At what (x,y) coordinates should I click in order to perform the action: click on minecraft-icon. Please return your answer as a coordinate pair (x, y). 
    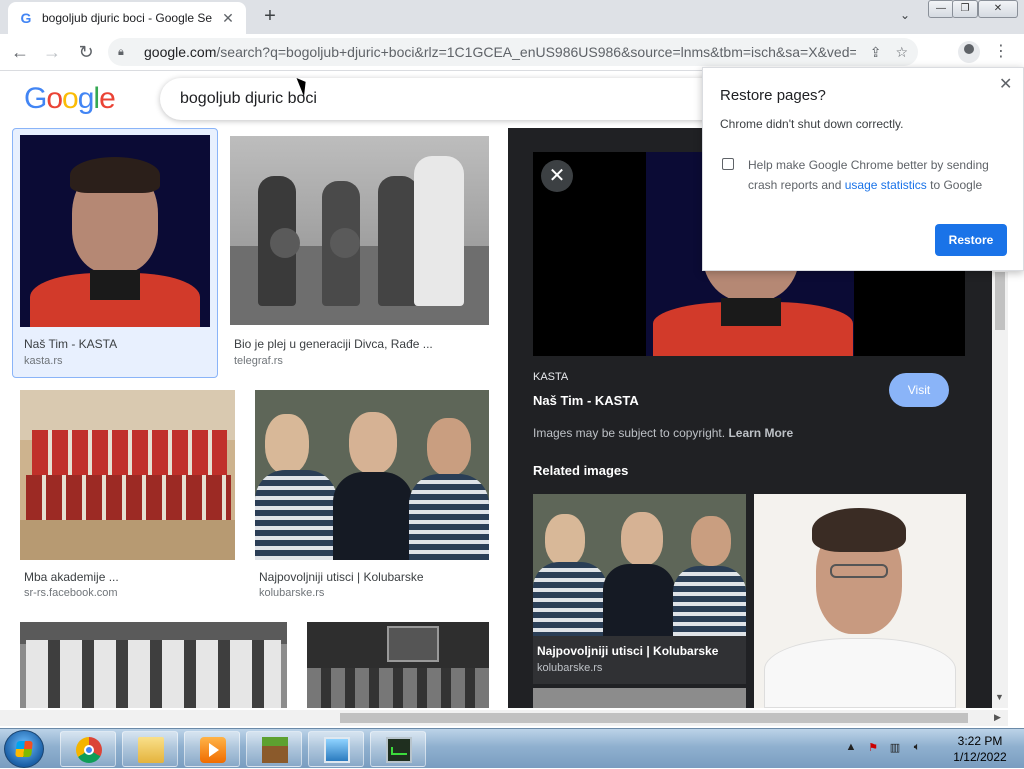
    Looking at the image, I should click on (275, 750).